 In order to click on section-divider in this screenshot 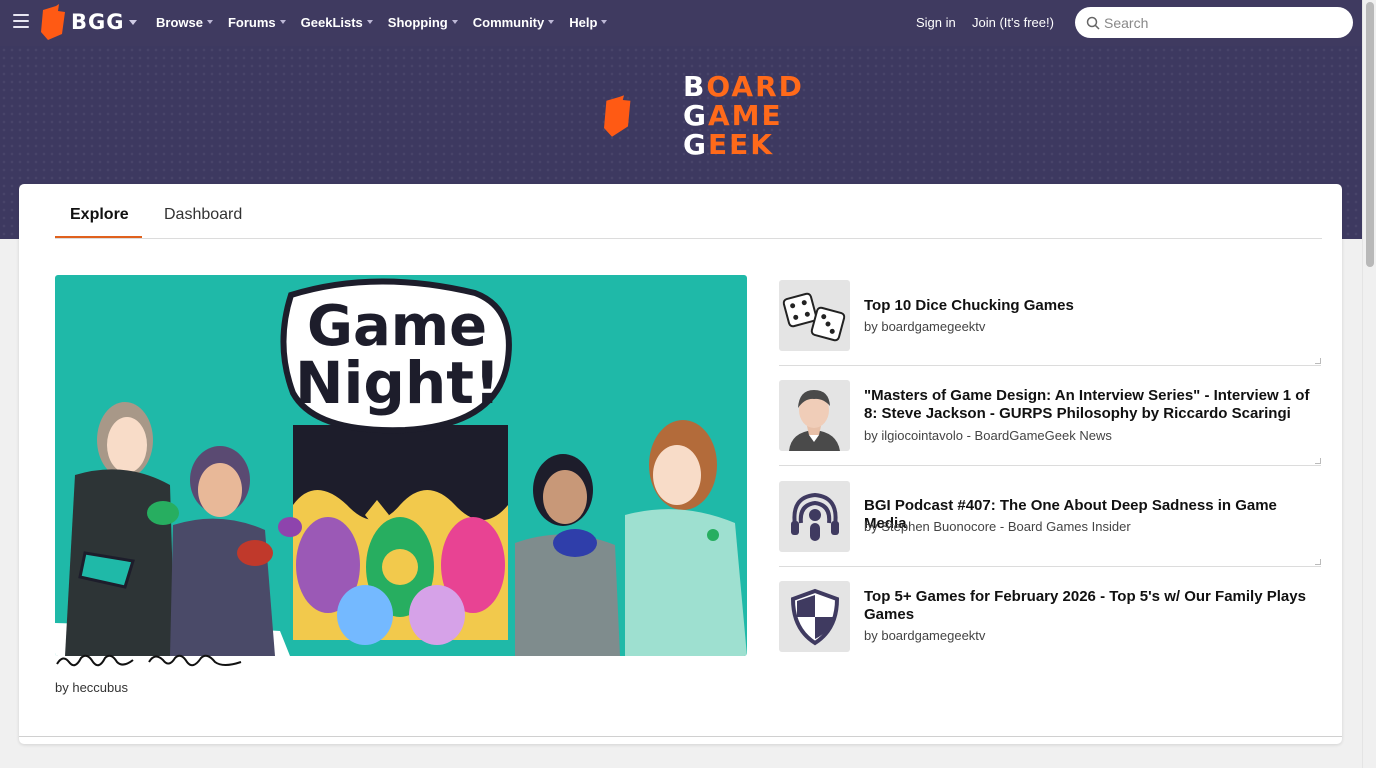, I will do `click(680, 736)`.